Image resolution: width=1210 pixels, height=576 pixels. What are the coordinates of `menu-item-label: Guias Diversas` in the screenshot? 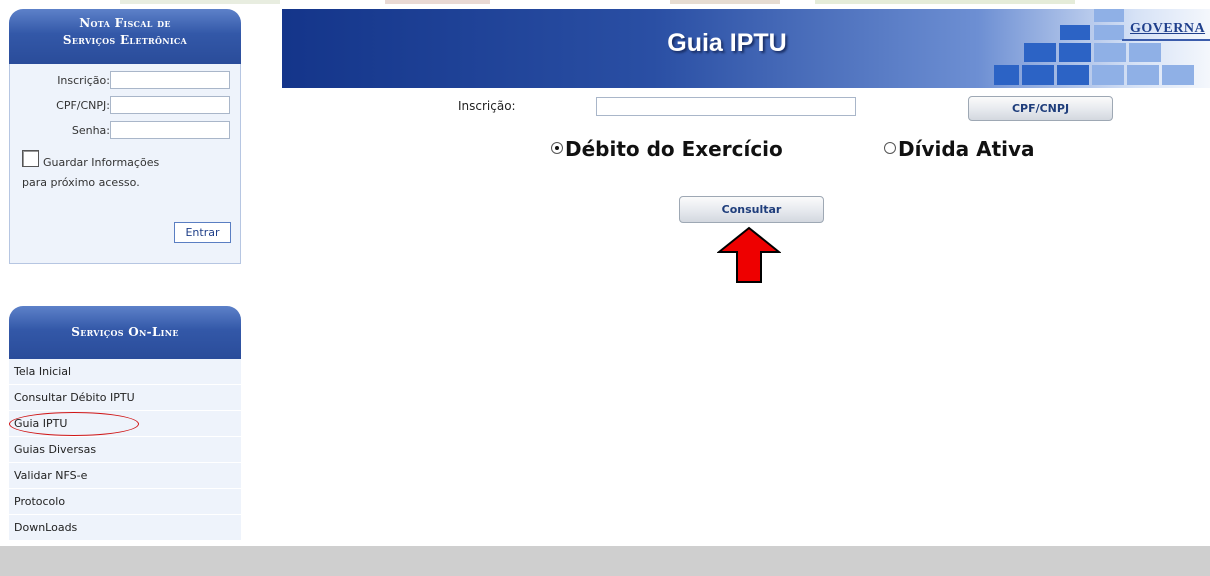 It's located at (55, 449).